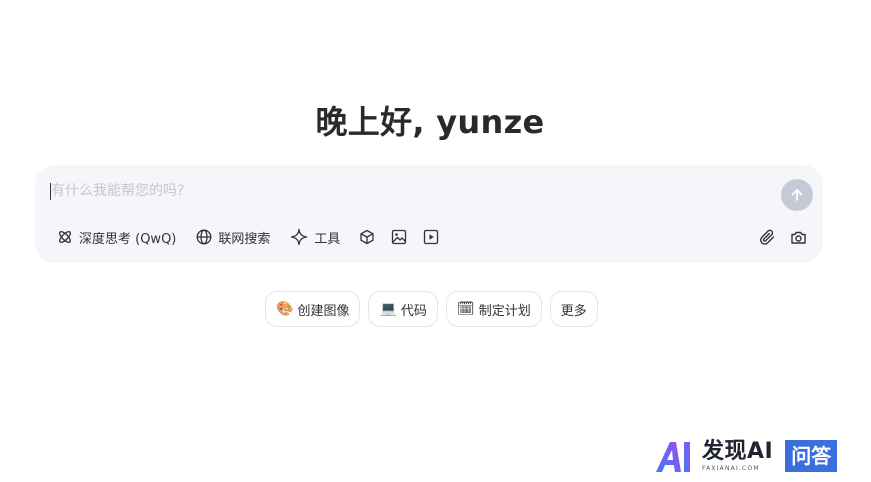 Image resolution: width=871 pixels, height=482 pixels. I want to click on send-button, so click(797, 195).